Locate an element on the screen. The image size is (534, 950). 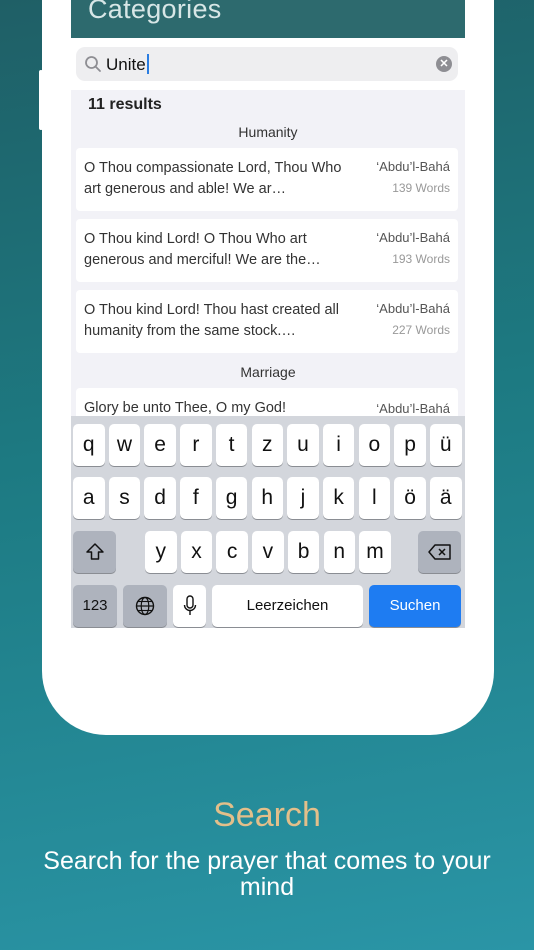
navigation-bar: Categories is located at coordinates (268, 19).